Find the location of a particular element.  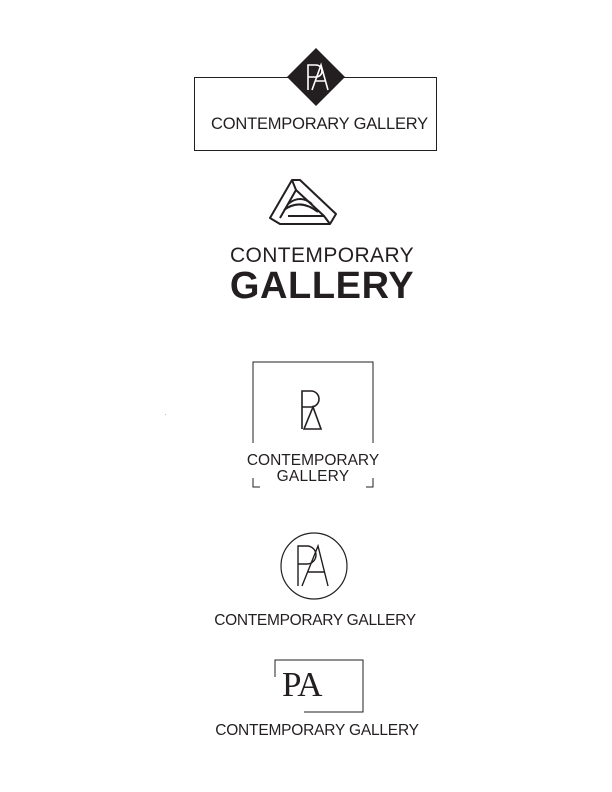

logo2-name-line2: GALLERY is located at coordinates (322, 286).